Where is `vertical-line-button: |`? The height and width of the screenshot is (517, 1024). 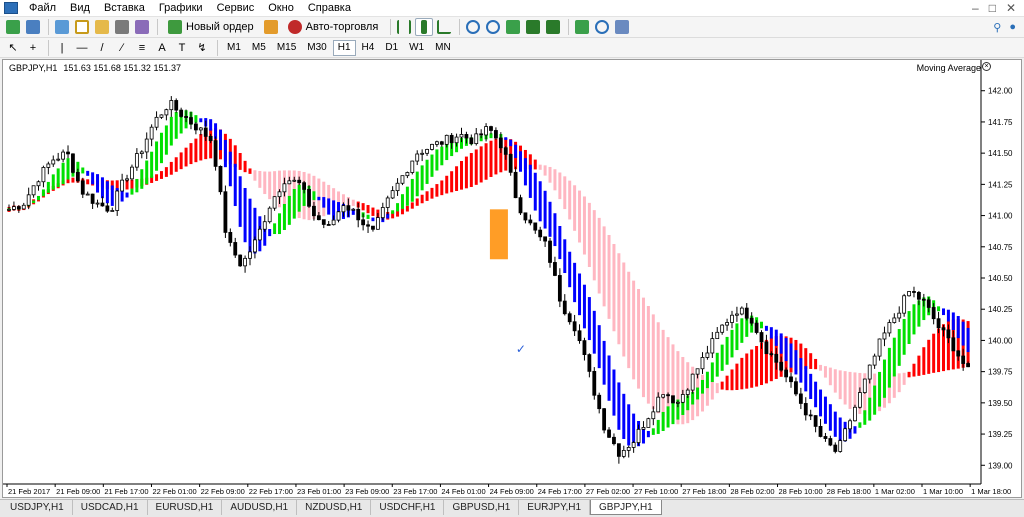 vertical-line-button: | is located at coordinates (62, 48).